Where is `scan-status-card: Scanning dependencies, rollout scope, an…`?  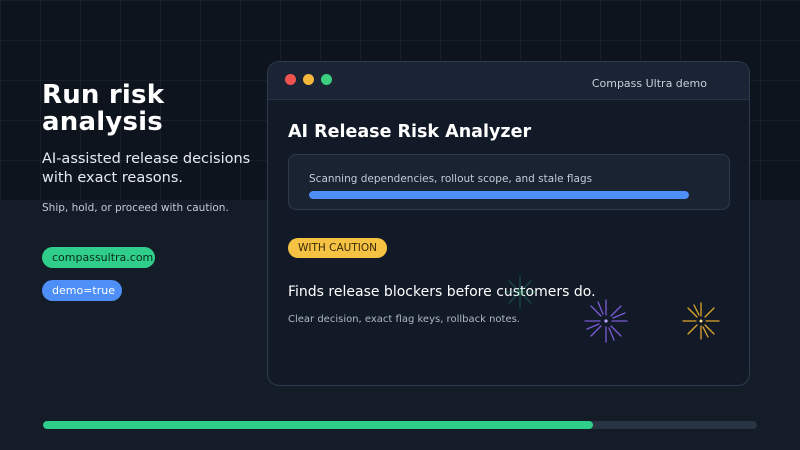 scan-status-card: Scanning dependencies, rollout scope, an… is located at coordinates (509, 182).